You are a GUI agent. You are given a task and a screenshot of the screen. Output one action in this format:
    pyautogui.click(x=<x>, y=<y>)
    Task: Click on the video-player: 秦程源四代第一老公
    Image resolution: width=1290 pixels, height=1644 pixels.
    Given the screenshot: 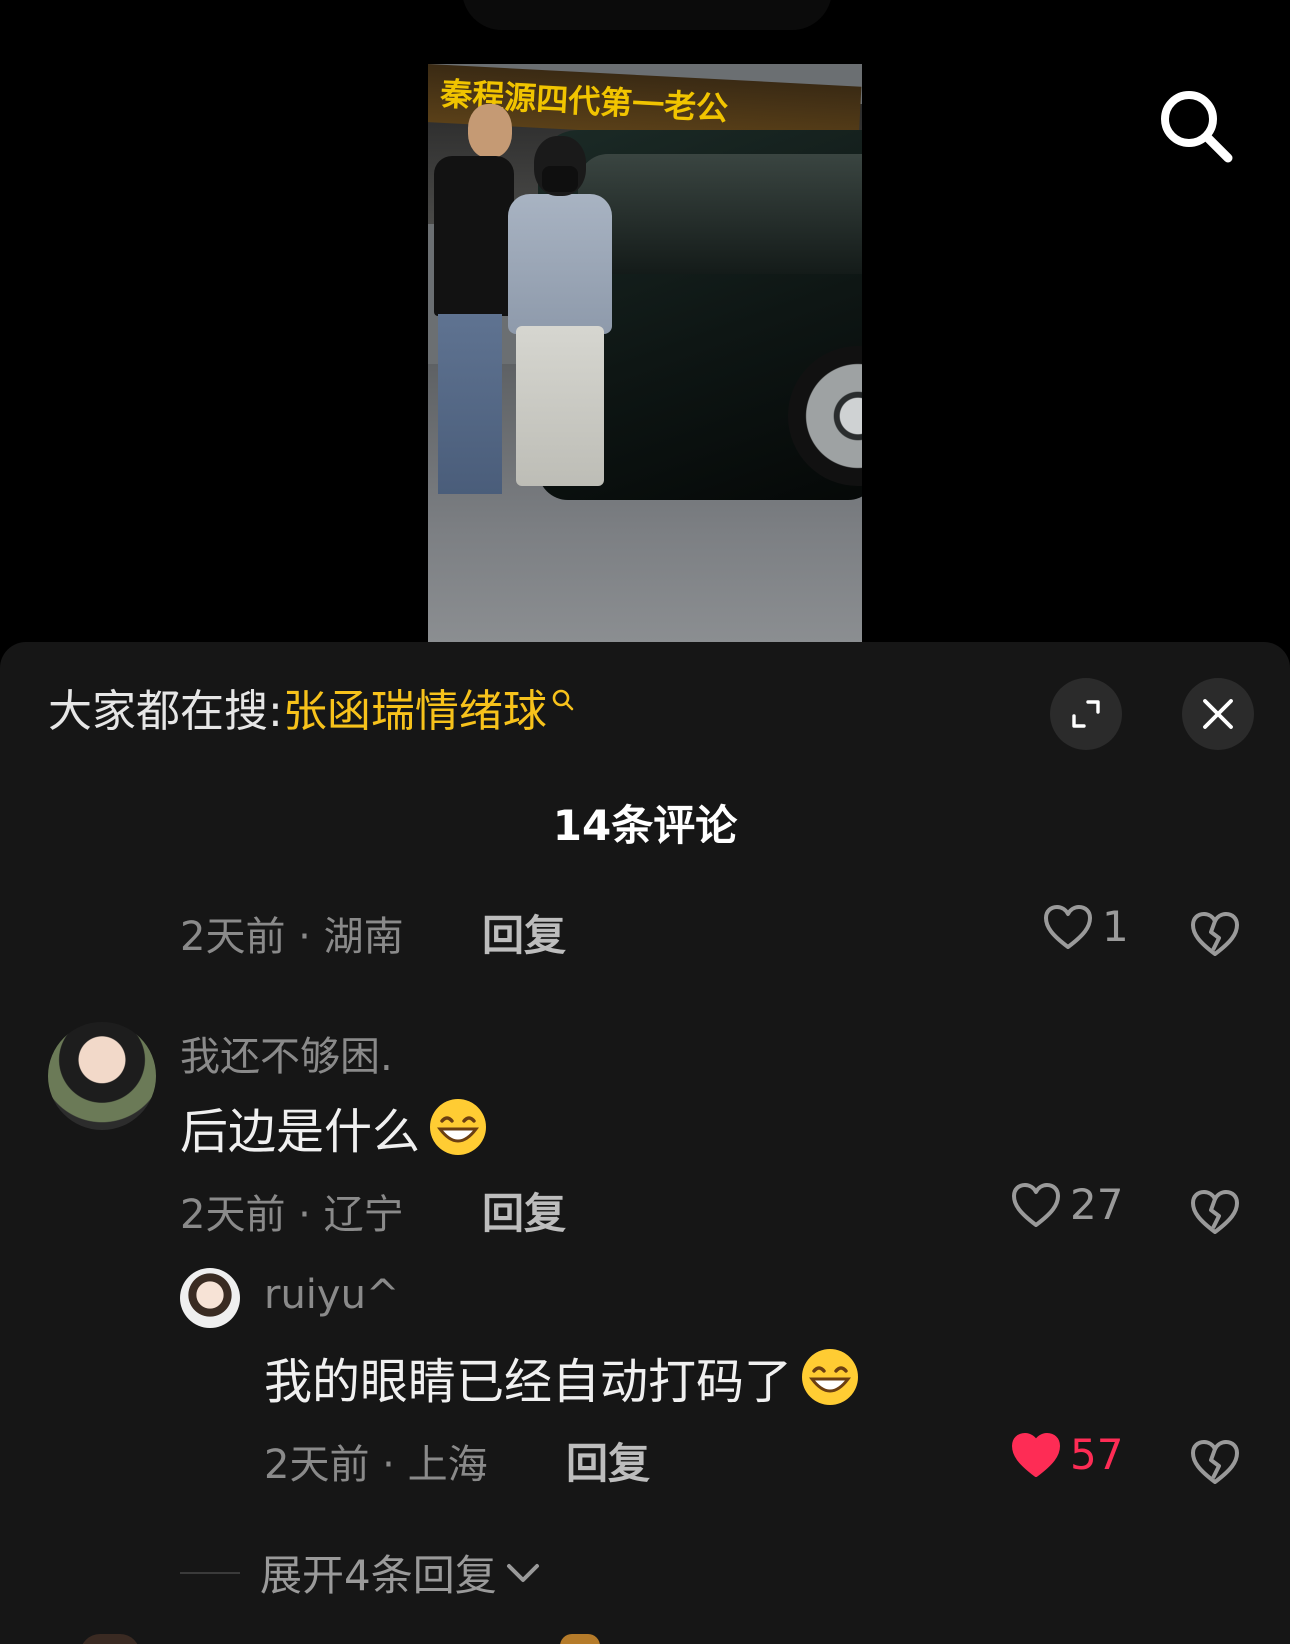 What is the action you would take?
    pyautogui.click(x=645, y=353)
    